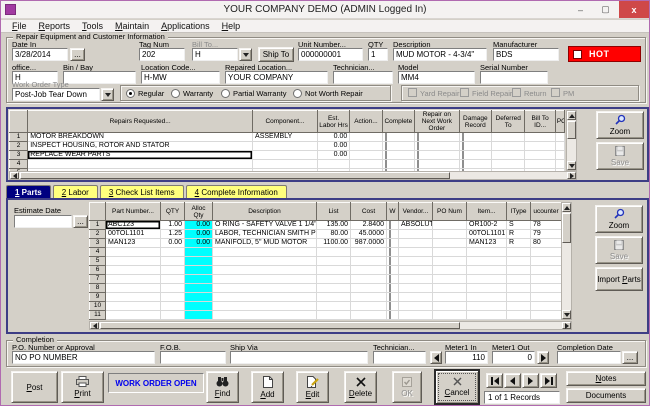  I want to click on model-input: MM4, so click(436, 77).